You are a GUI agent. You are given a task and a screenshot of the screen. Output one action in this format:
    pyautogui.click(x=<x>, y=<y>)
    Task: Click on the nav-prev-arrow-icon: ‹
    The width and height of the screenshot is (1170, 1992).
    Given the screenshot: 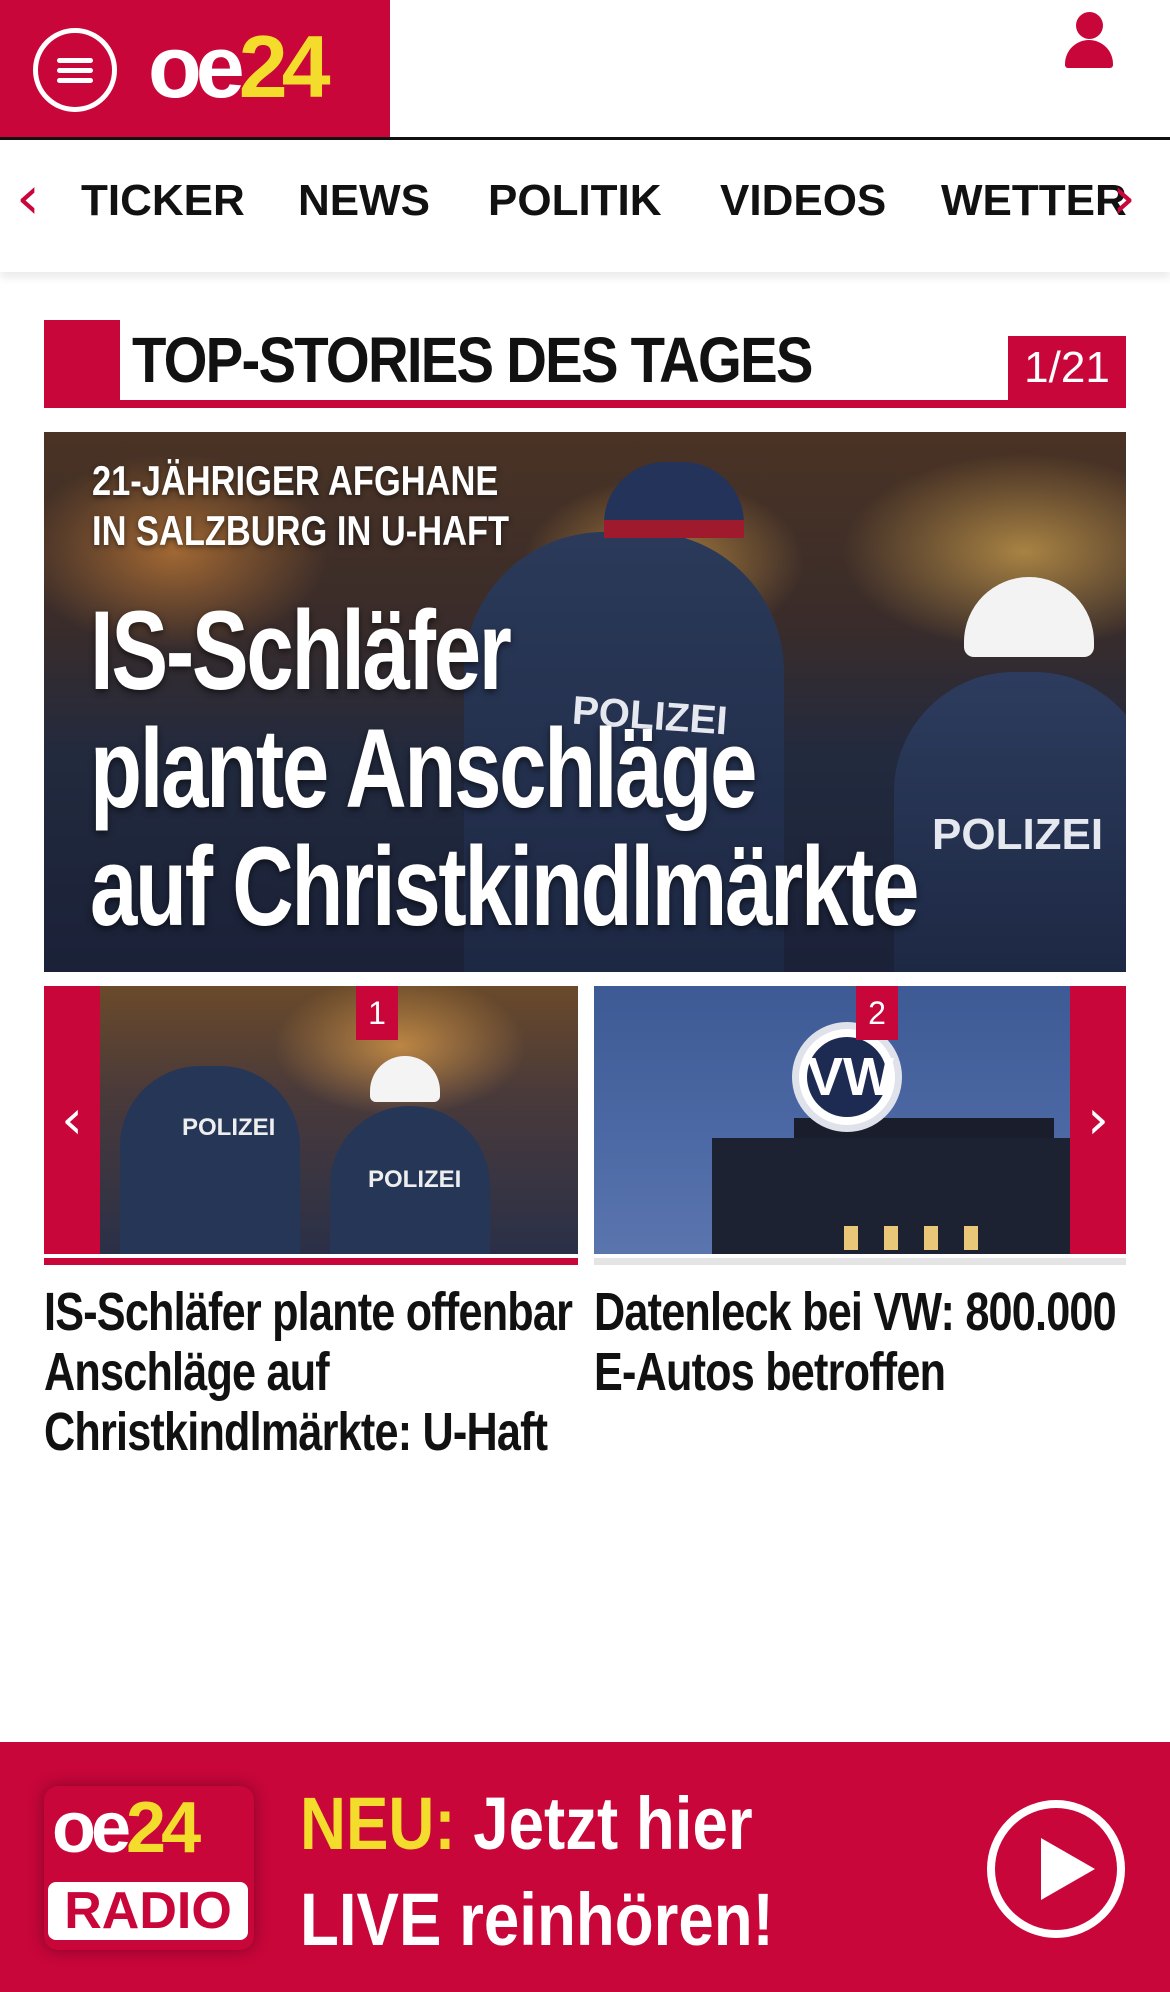 What is the action you would take?
    pyautogui.click(x=28, y=198)
    